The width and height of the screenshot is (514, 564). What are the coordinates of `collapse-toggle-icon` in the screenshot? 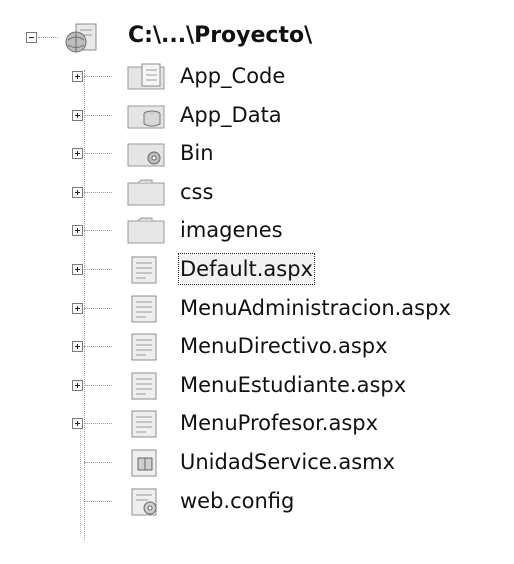 It's located at (31, 37).